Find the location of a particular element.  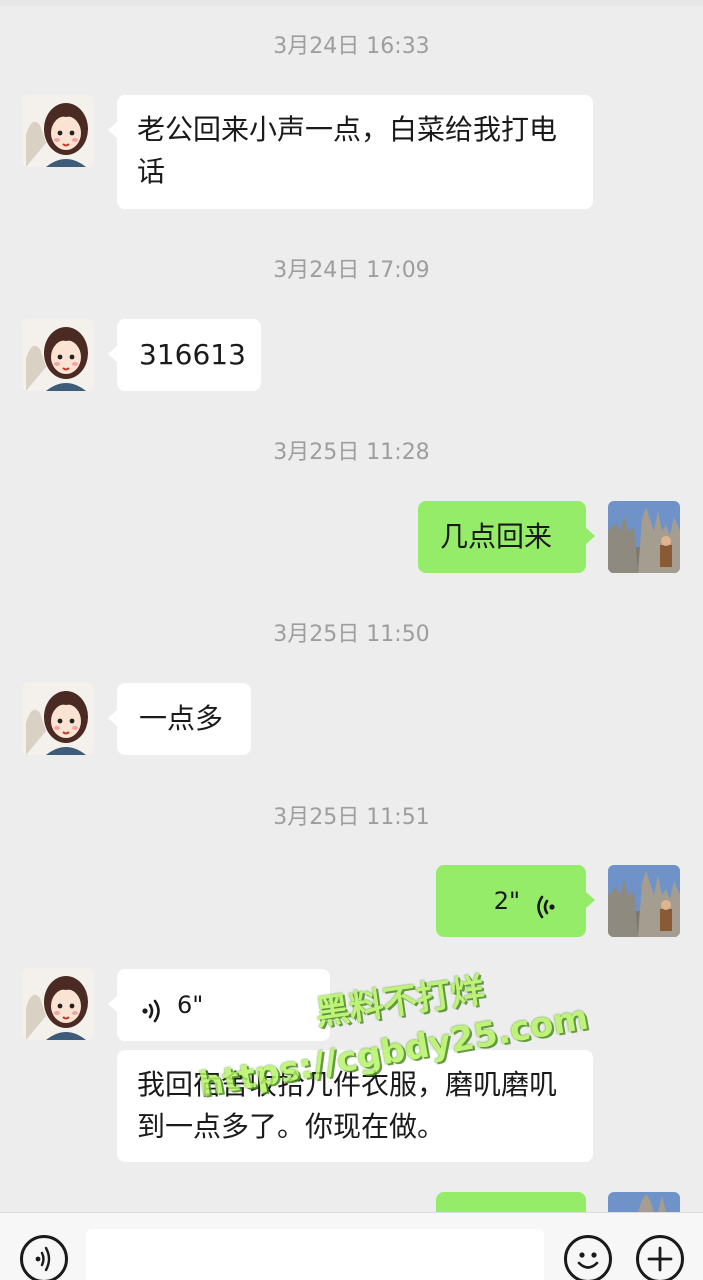

message-bubble: 老公回来小声一点，白菜给我打电话 is located at coordinates (350, 152).